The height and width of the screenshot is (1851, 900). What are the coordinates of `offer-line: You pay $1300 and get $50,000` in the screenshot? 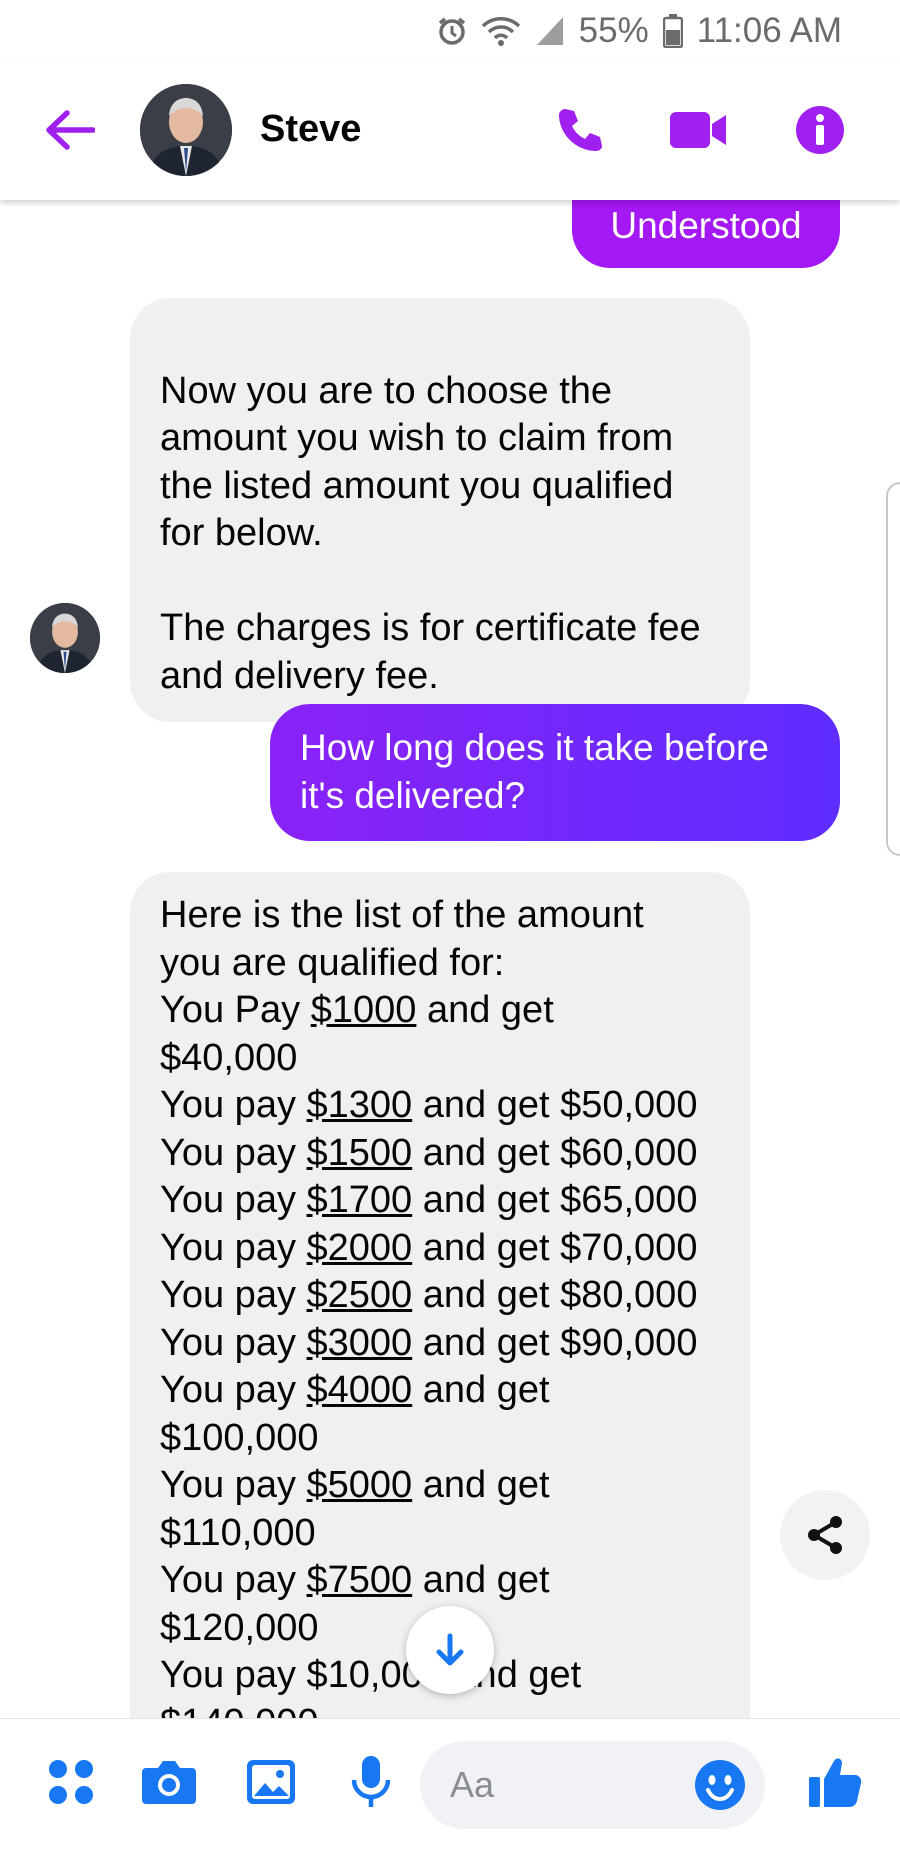 It's located at (440, 1106).